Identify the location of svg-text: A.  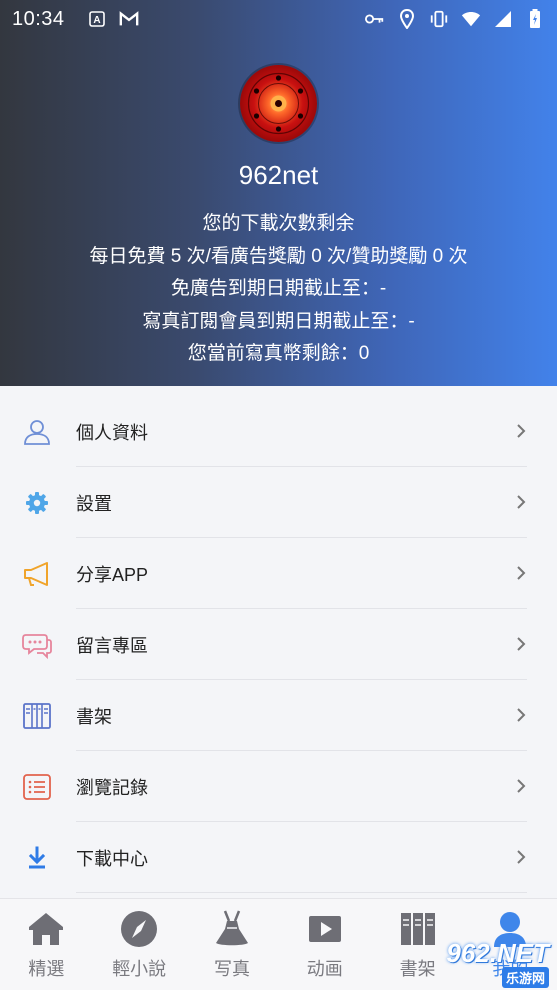
(96, 20).